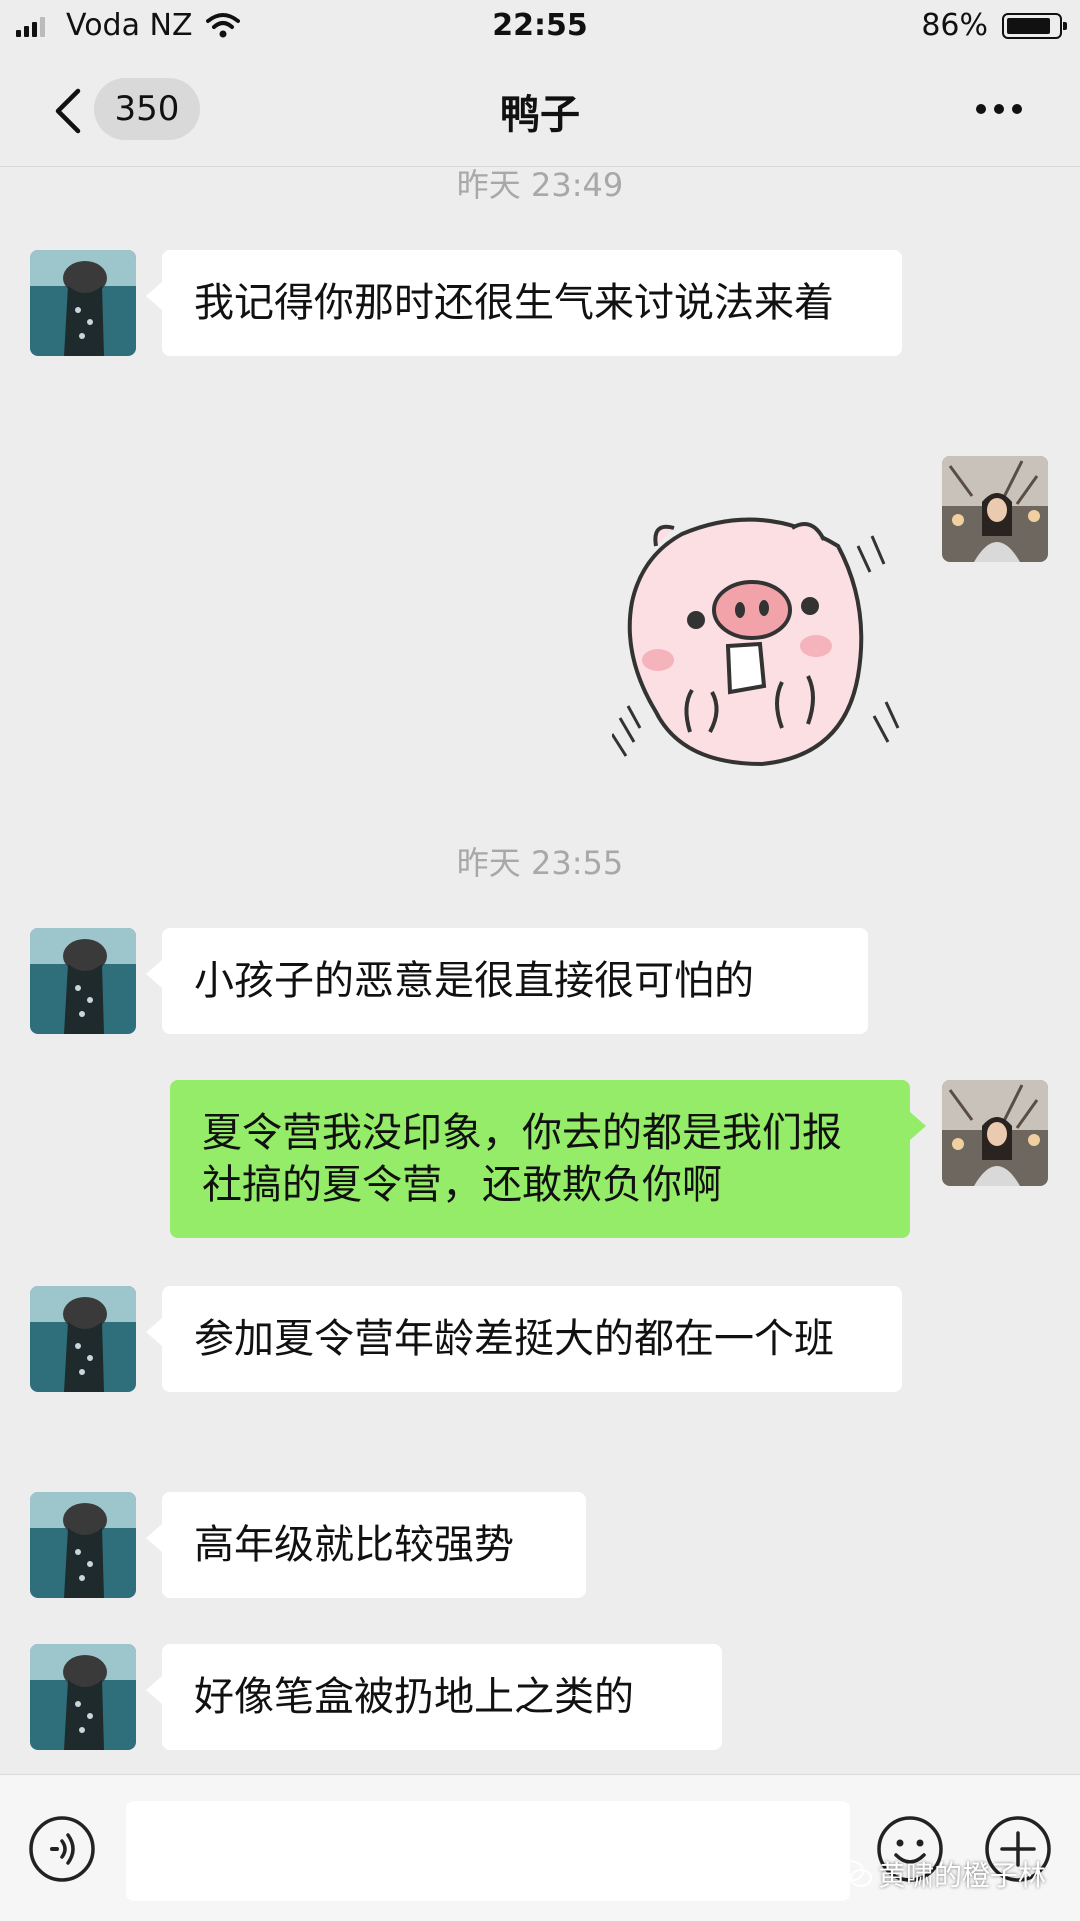  Describe the element at coordinates (434, 1697) in the screenshot. I see `message-bubble: 好像笔盒被扔地上之类的` at that location.